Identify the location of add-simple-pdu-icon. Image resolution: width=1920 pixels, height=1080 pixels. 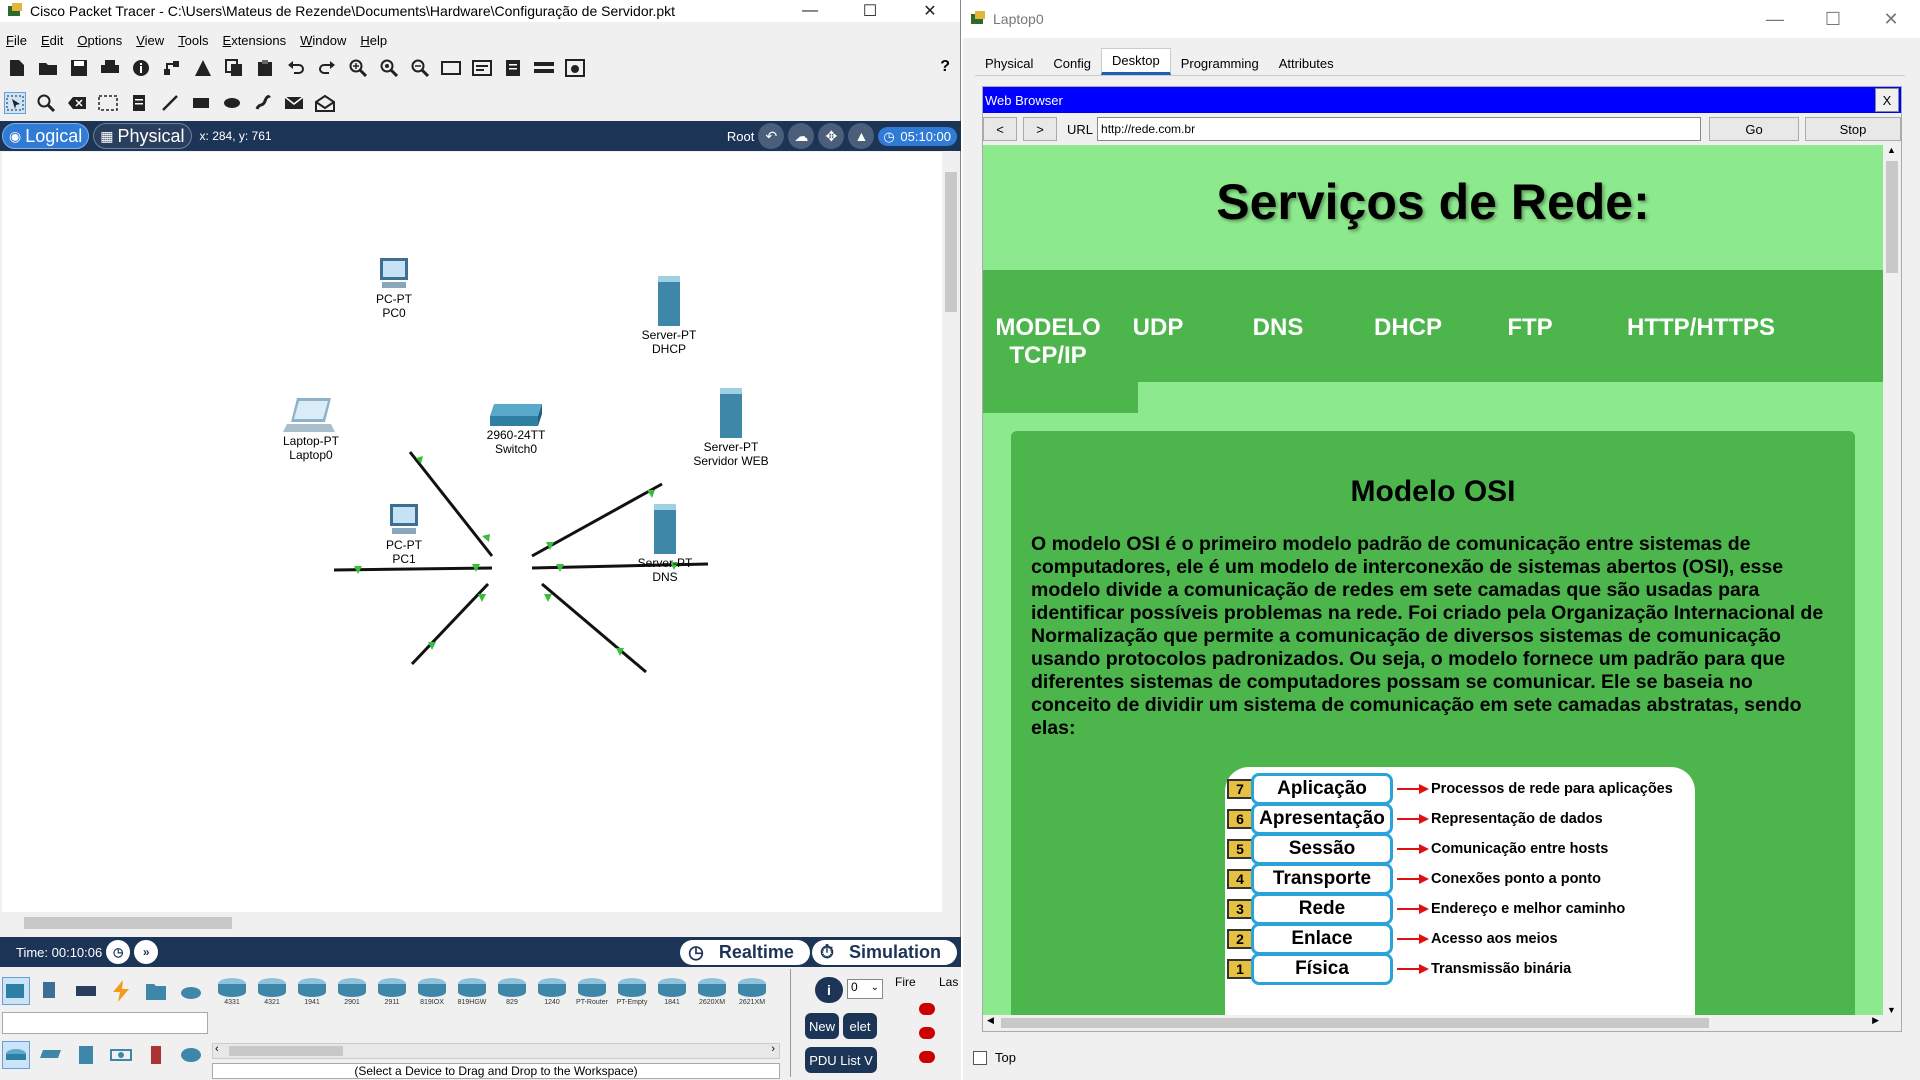
(294, 103).